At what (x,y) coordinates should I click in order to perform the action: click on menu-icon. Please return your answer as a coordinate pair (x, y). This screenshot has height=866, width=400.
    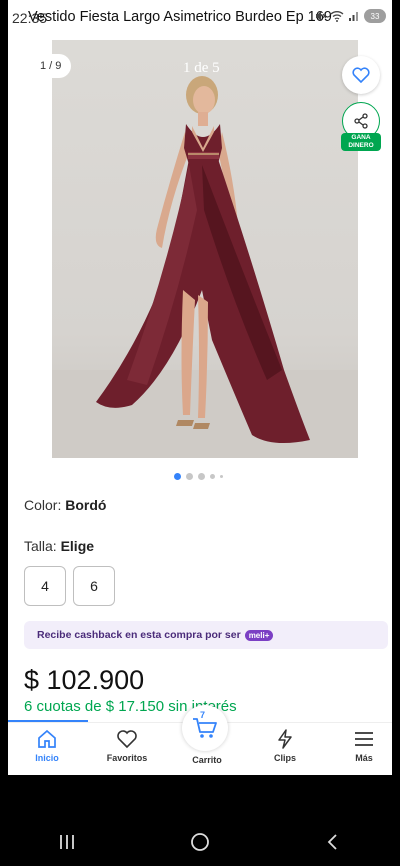
    Looking at the image, I should click on (364, 739).